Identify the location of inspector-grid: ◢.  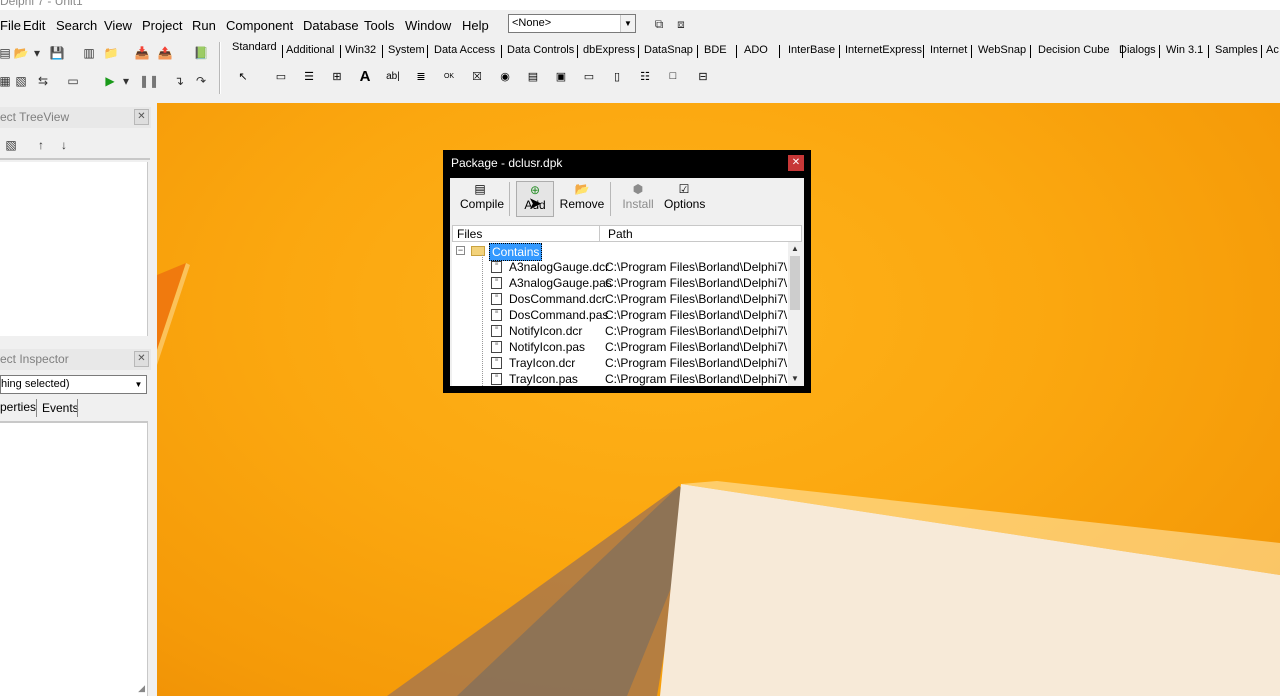
(74, 558).